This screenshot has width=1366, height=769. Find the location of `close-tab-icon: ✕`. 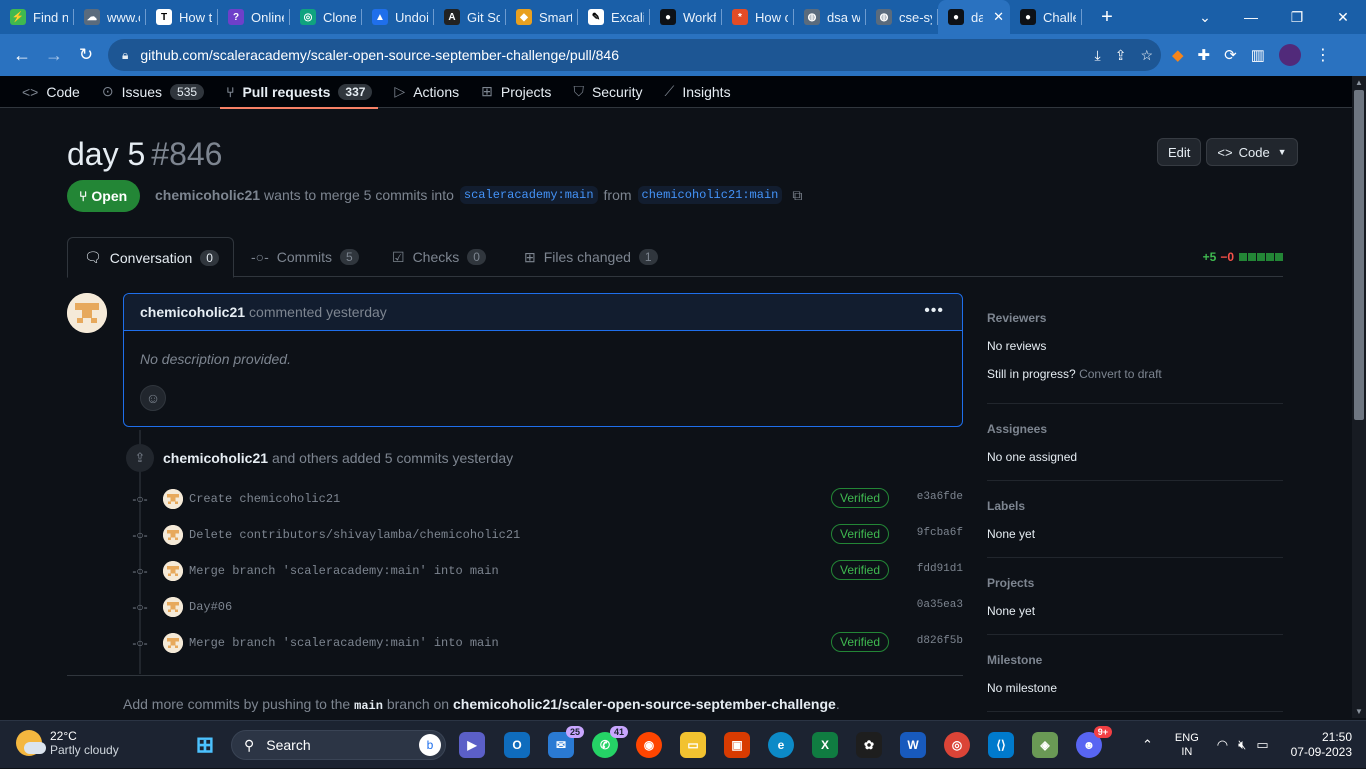

close-tab-icon: ✕ is located at coordinates (998, 17).